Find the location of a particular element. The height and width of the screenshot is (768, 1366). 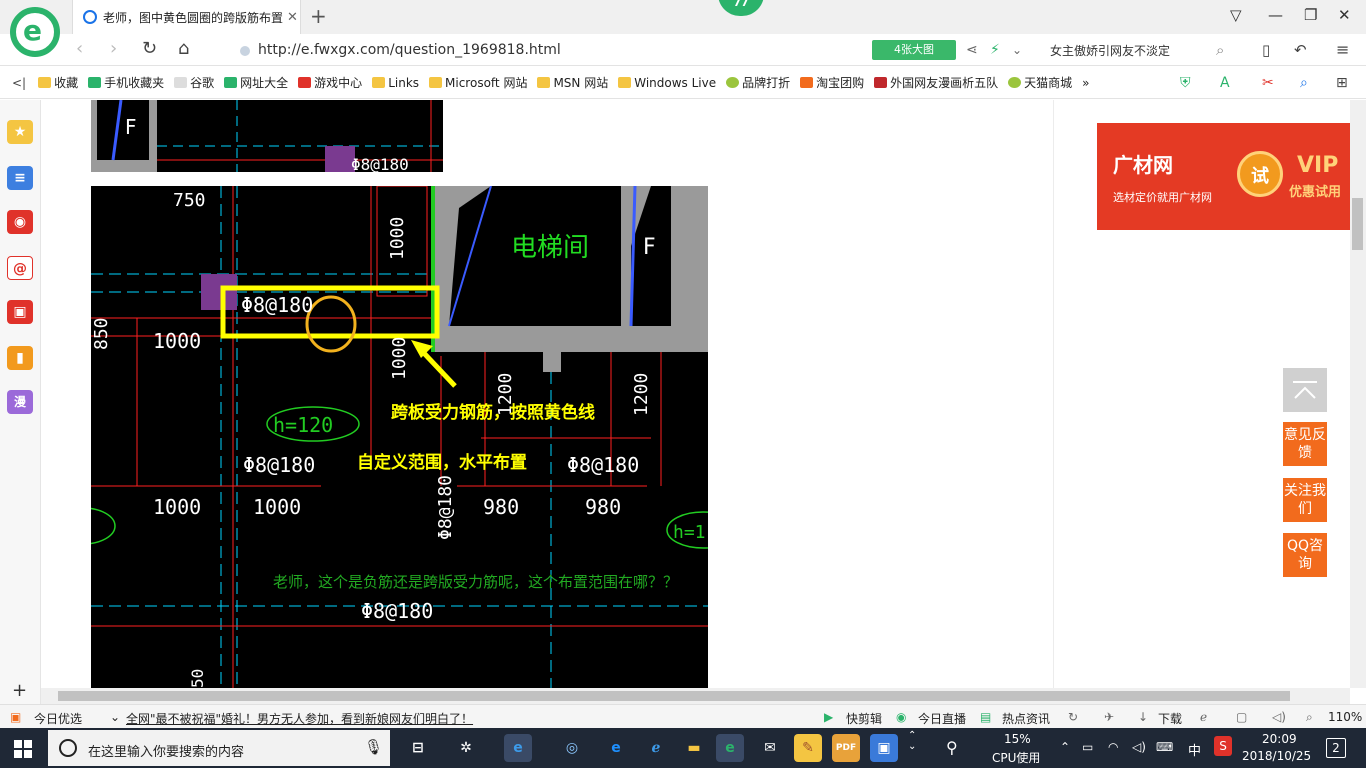

screenshot-app-icon: ▣ is located at coordinates (884, 748).